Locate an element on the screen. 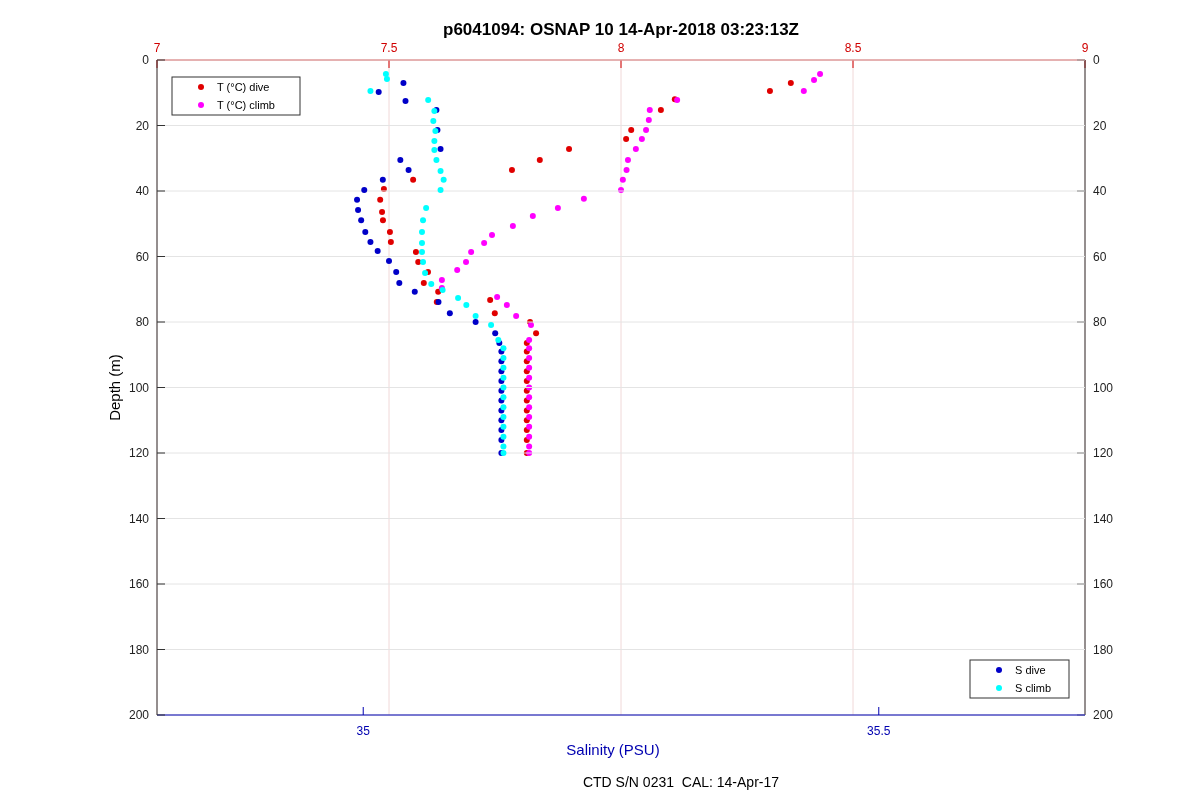 The width and height of the screenshot is (1200, 804). calibration-note: CTD S/N 0231 CAL: 14-Apr-17 is located at coordinates (681, 782).